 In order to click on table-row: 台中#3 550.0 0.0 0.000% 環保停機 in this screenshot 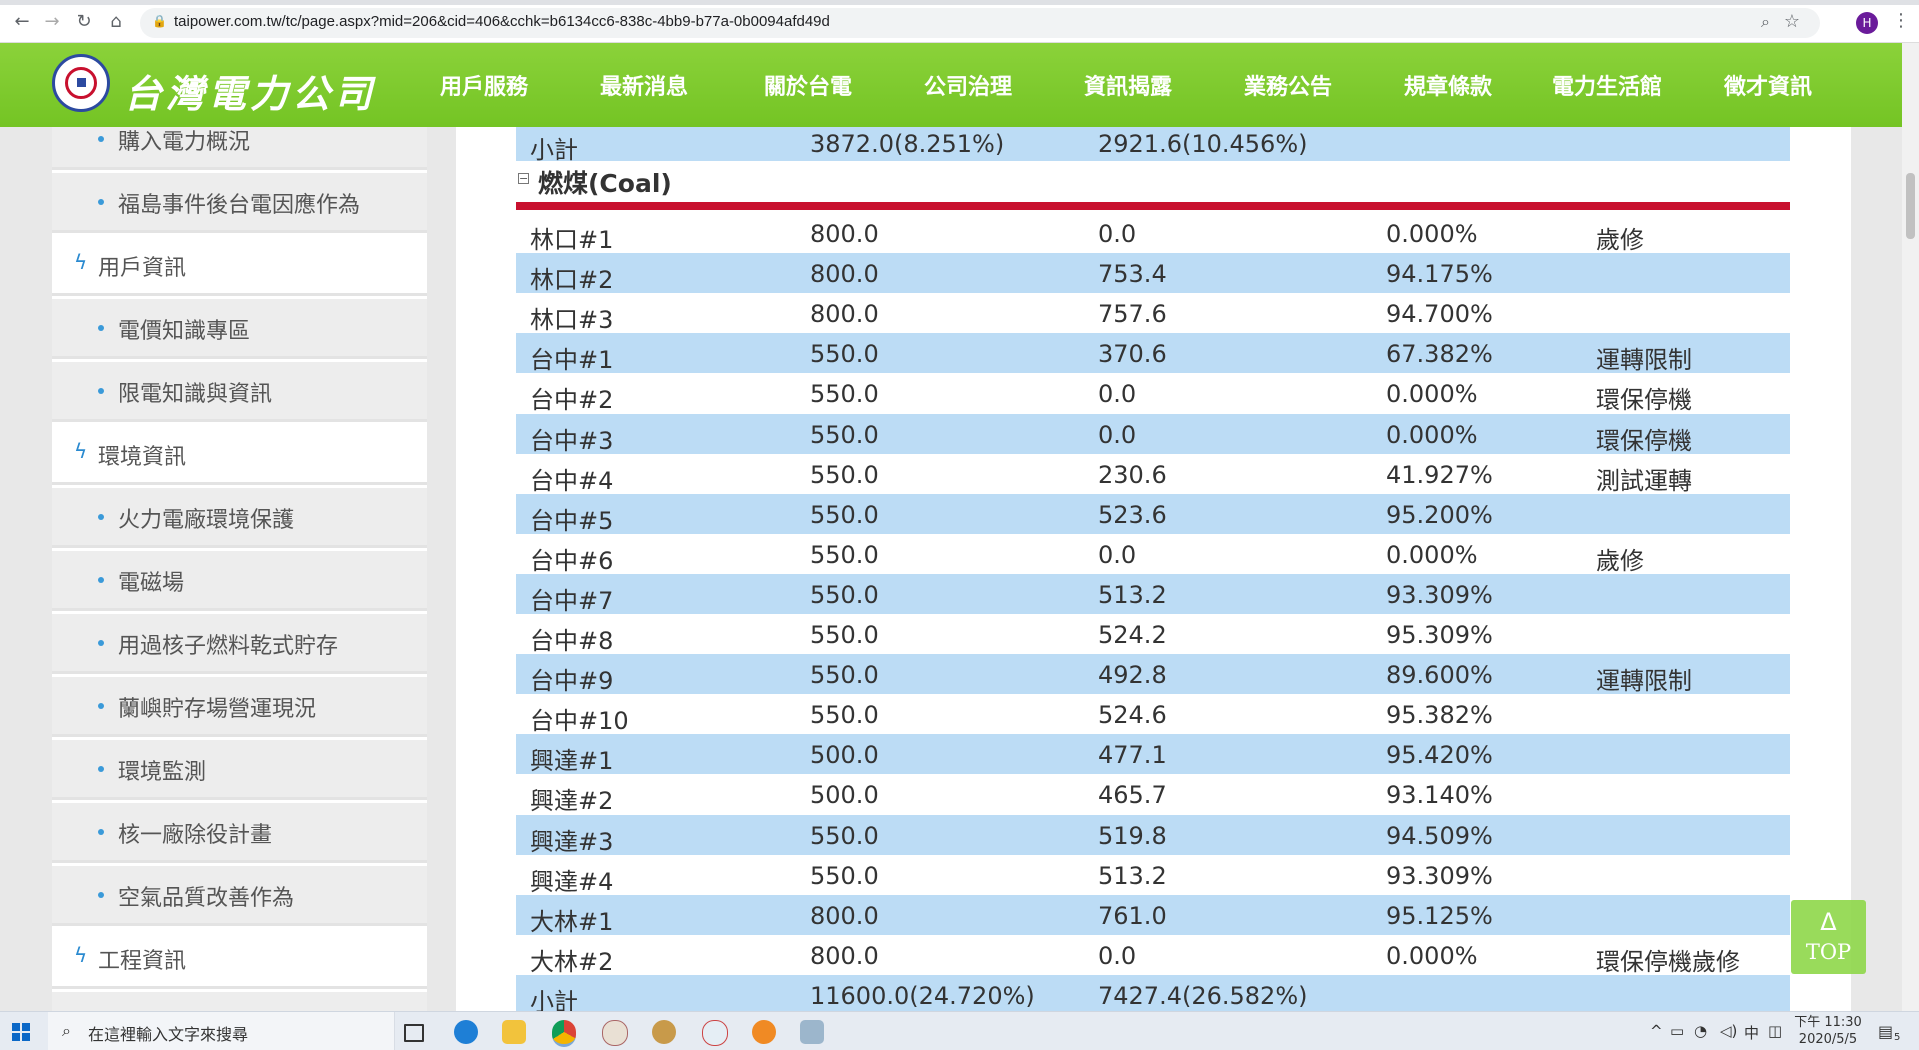, I will do `click(1153, 434)`.